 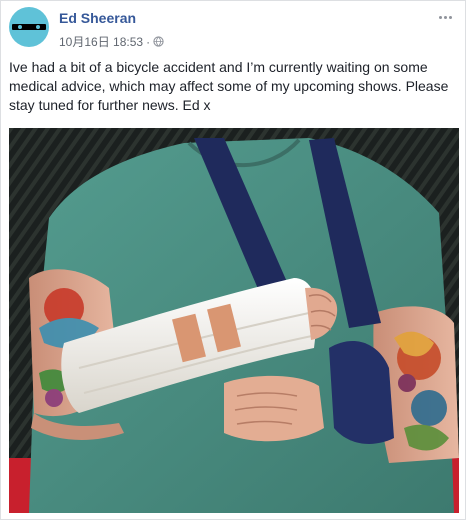 What do you see at coordinates (158, 41) in the screenshot?
I see `globe-icon` at bounding box center [158, 41].